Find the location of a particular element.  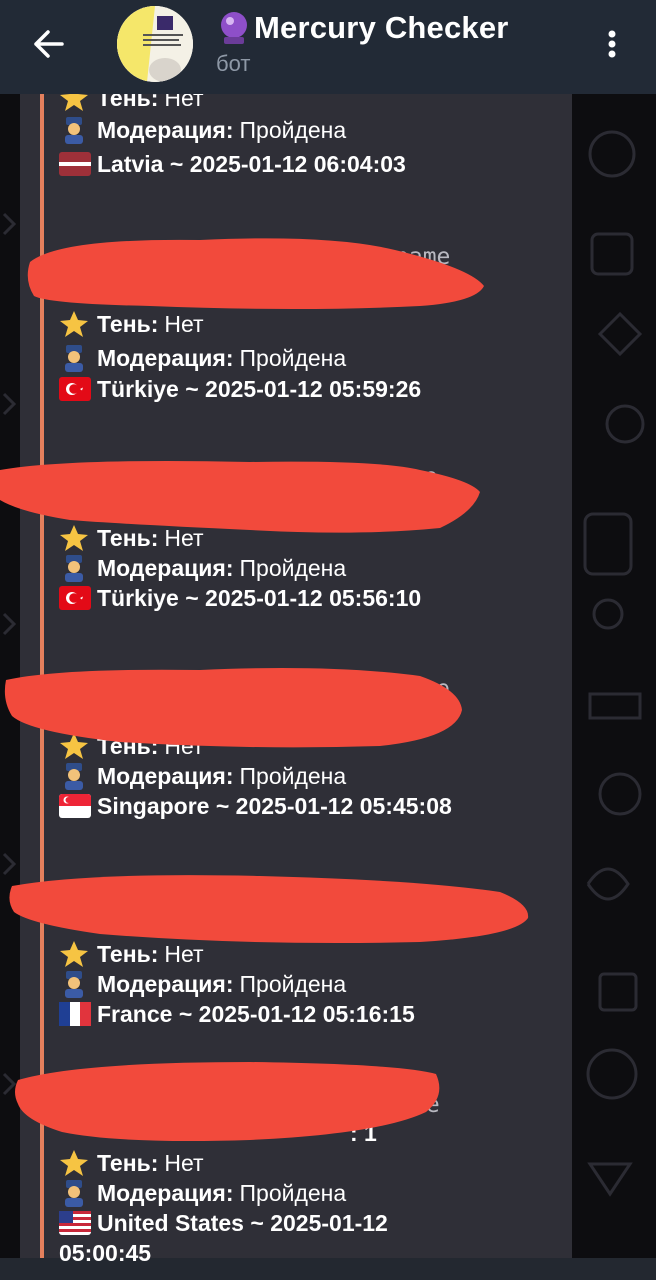

chat-subtitle: бот is located at coordinates (233, 63).